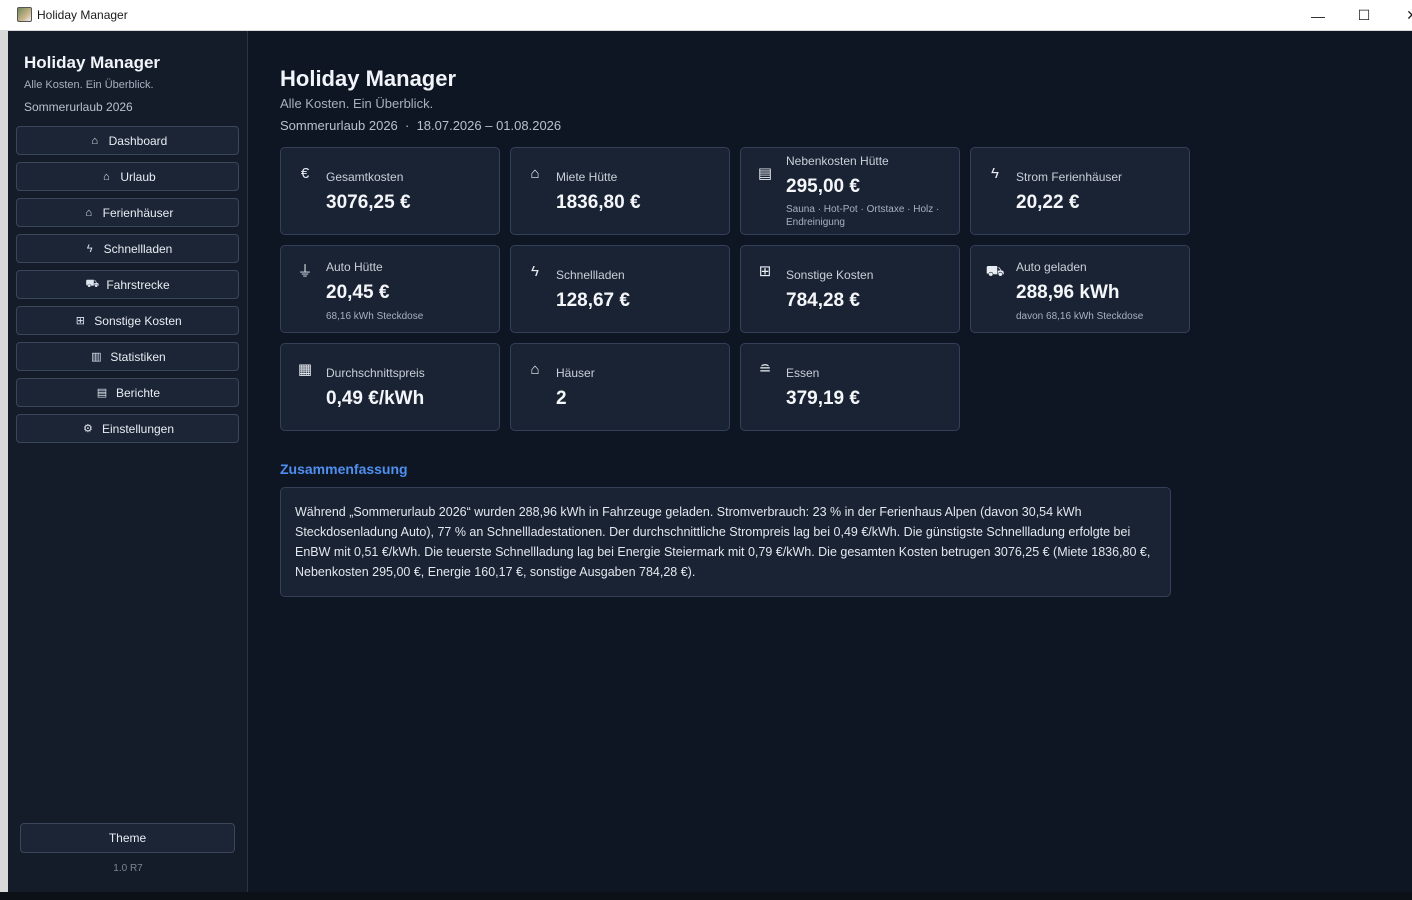  I want to click on page-title: Holiday Manager, so click(368, 78).